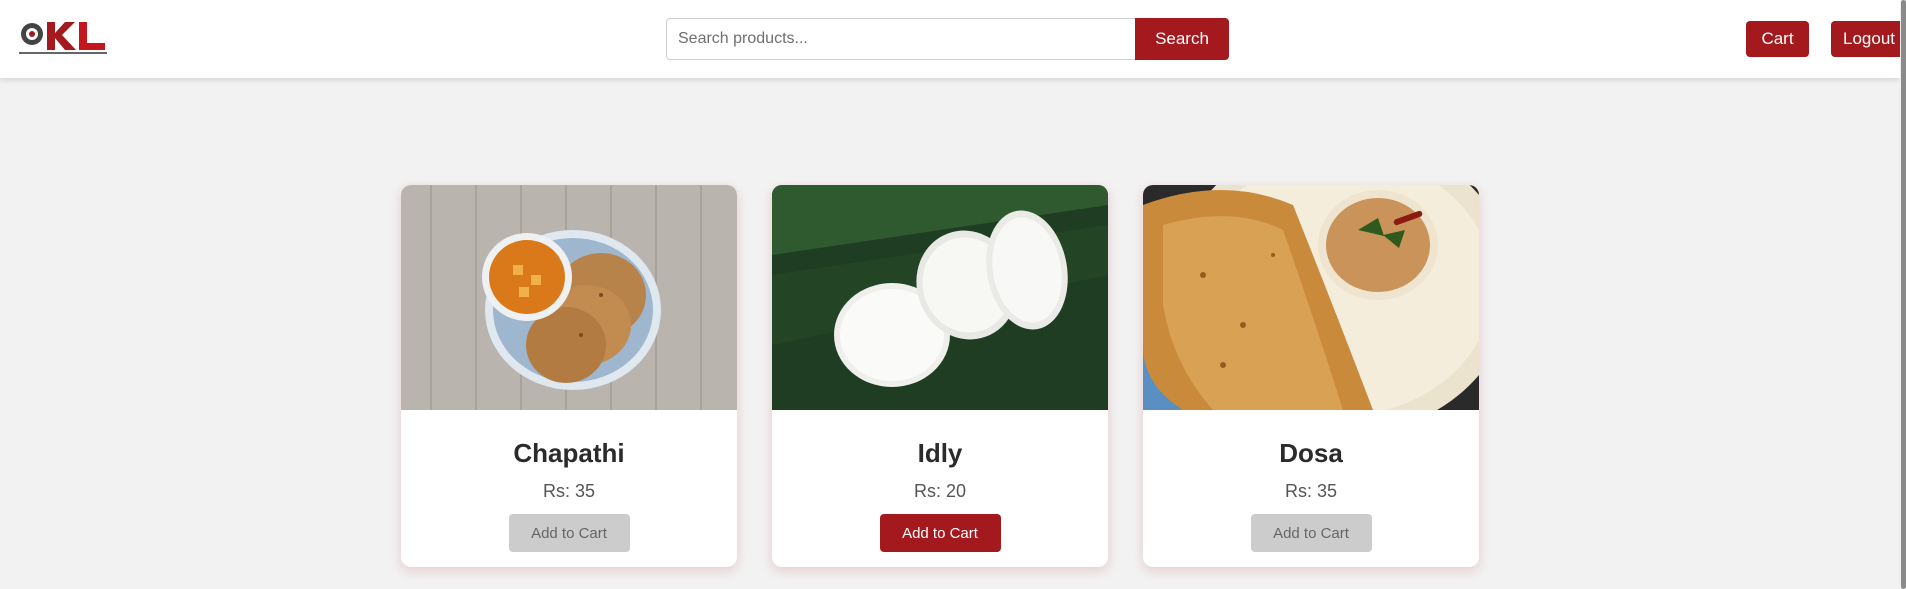 This screenshot has width=1906, height=589. I want to click on chapathi-image, so click(569, 297).